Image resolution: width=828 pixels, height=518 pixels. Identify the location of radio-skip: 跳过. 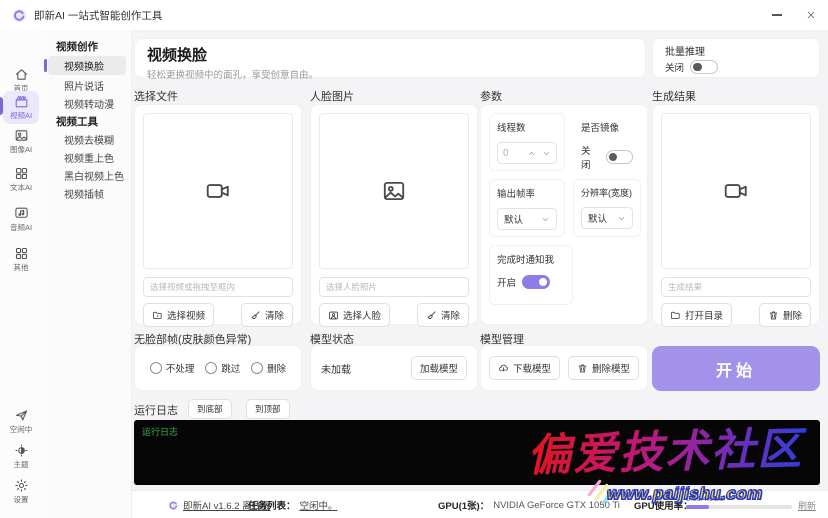
(222, 368).